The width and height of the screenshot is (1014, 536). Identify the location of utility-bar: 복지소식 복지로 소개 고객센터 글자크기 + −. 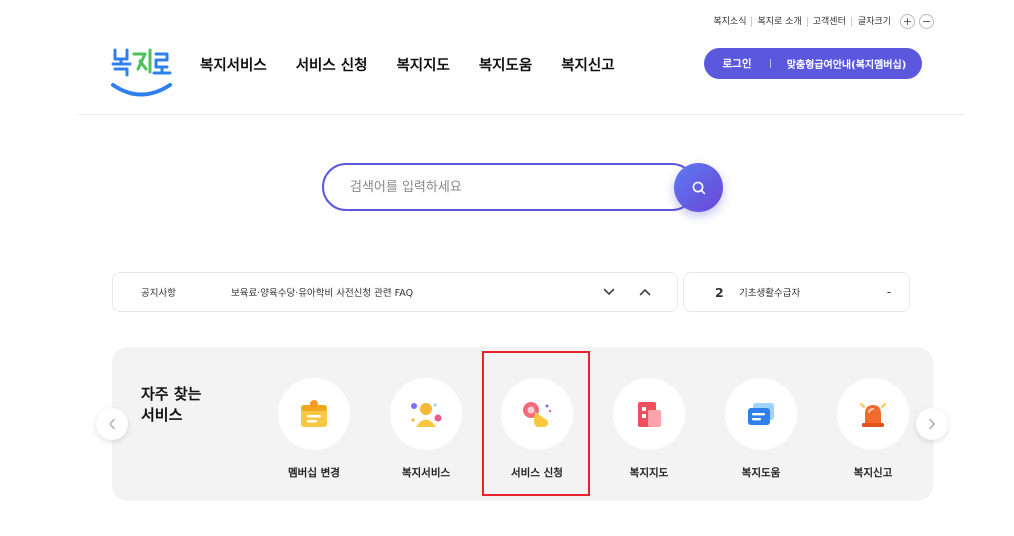
(821, 21).